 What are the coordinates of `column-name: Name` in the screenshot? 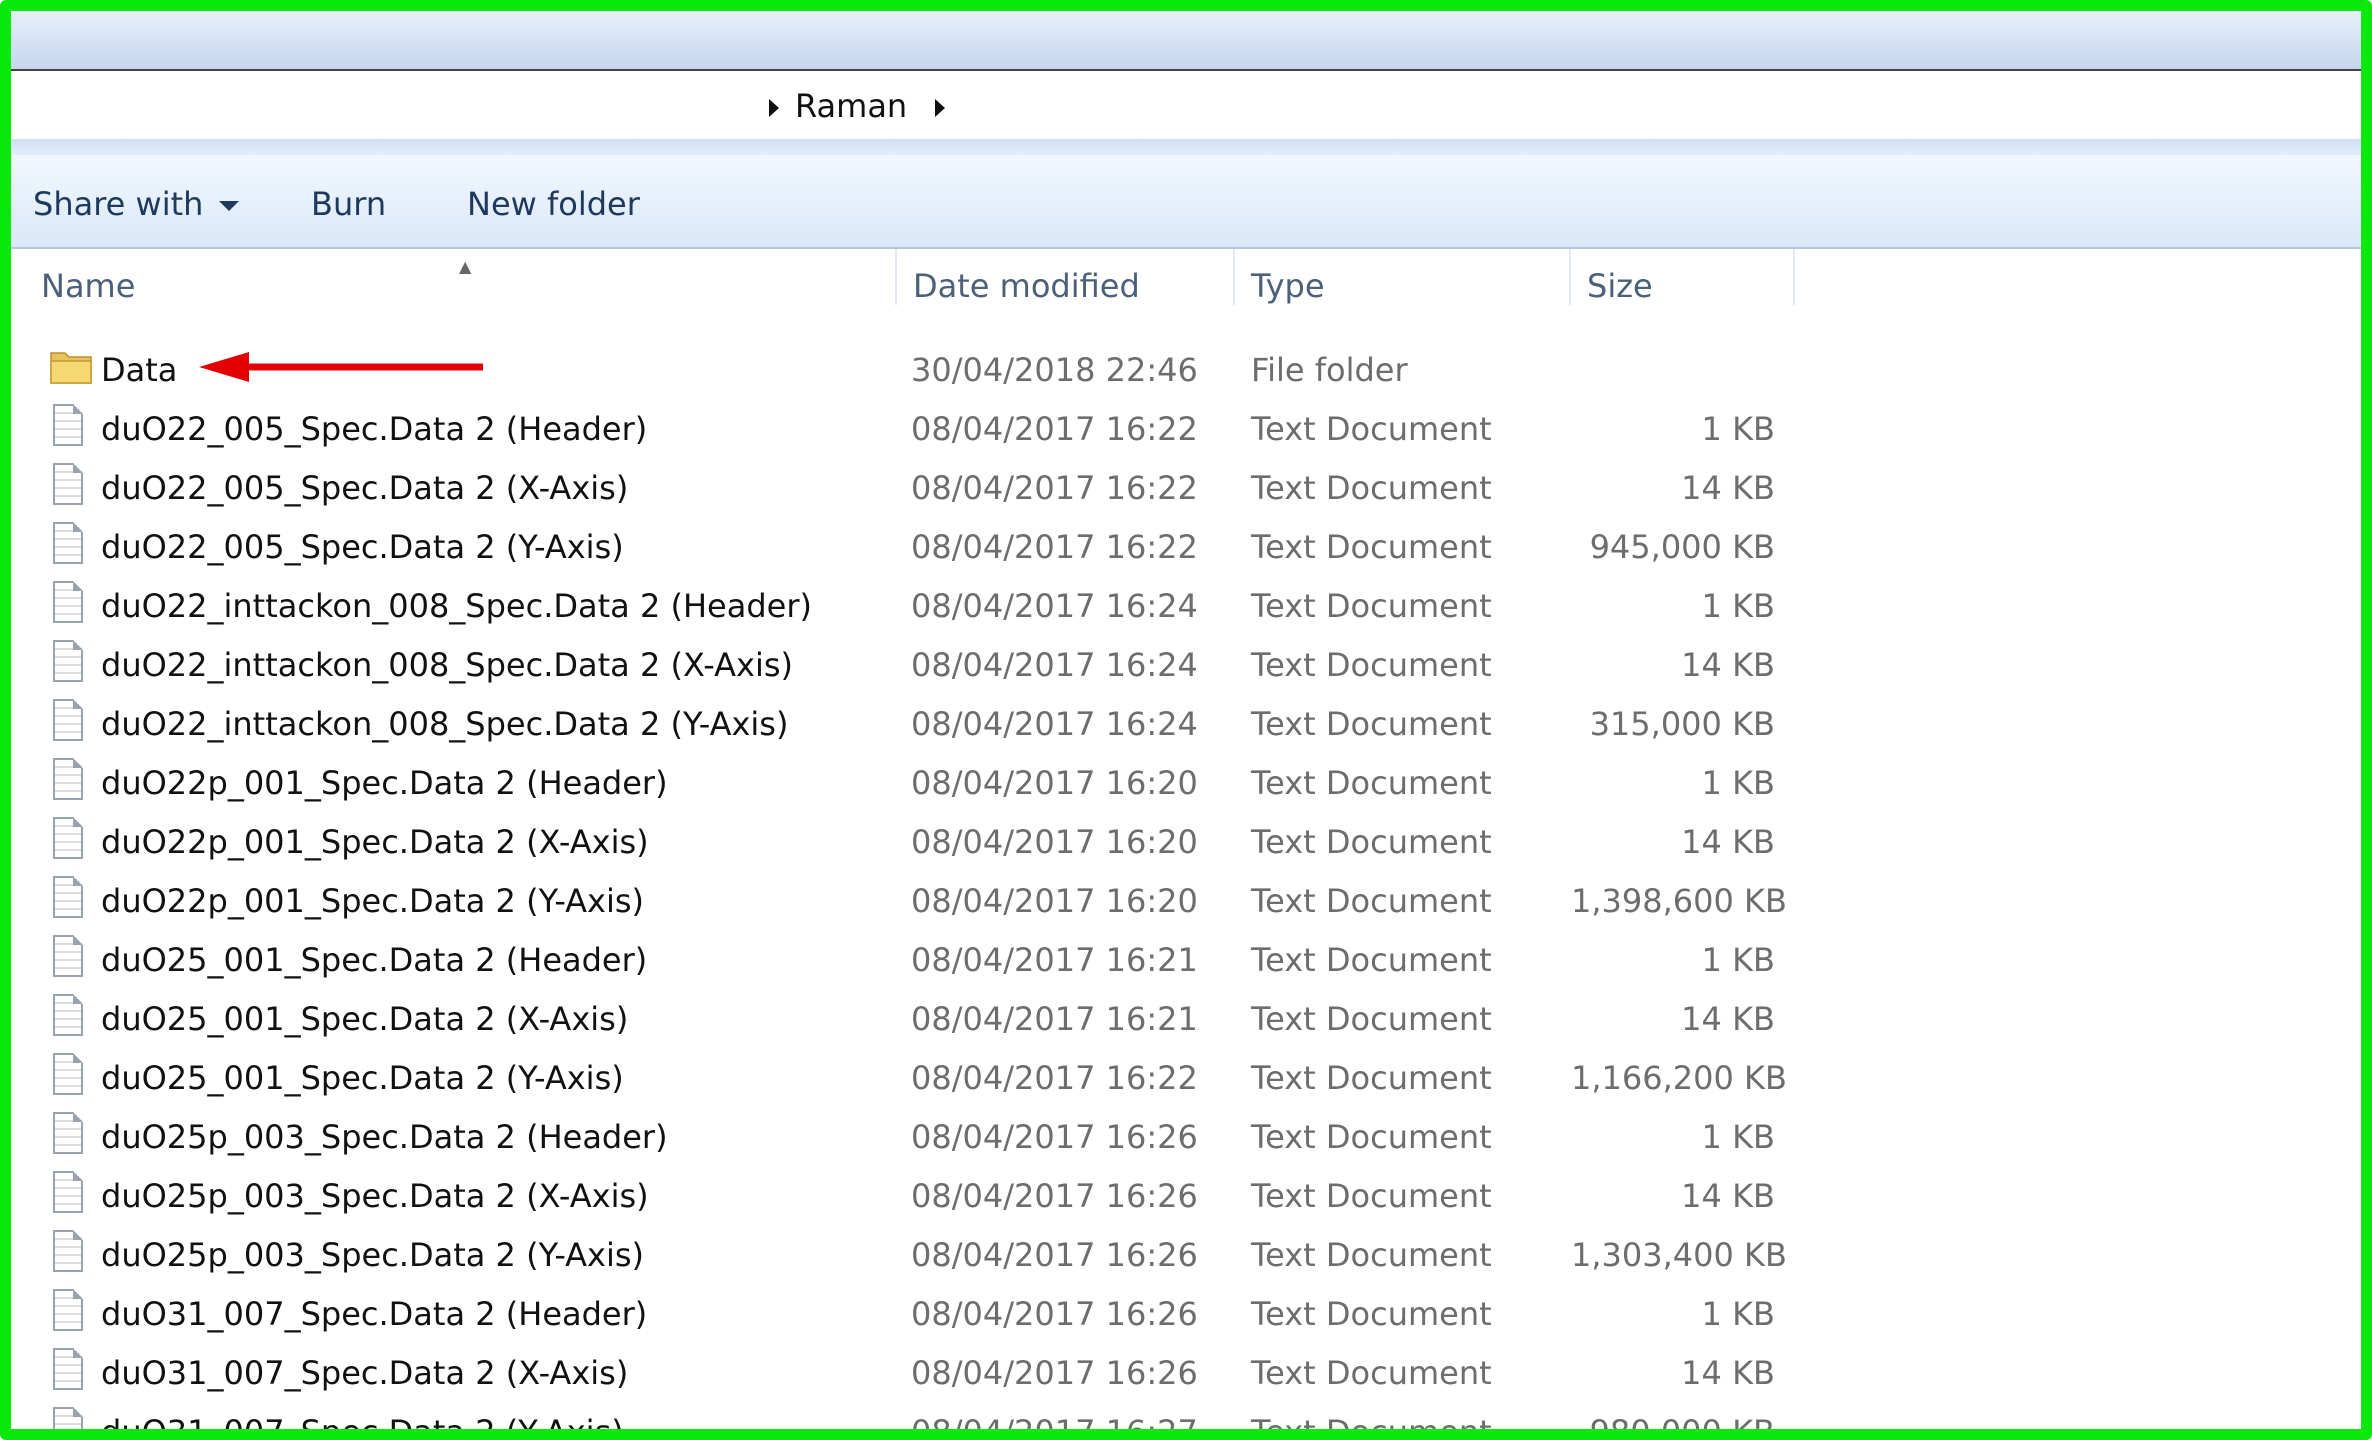 It's located at (88, 286).